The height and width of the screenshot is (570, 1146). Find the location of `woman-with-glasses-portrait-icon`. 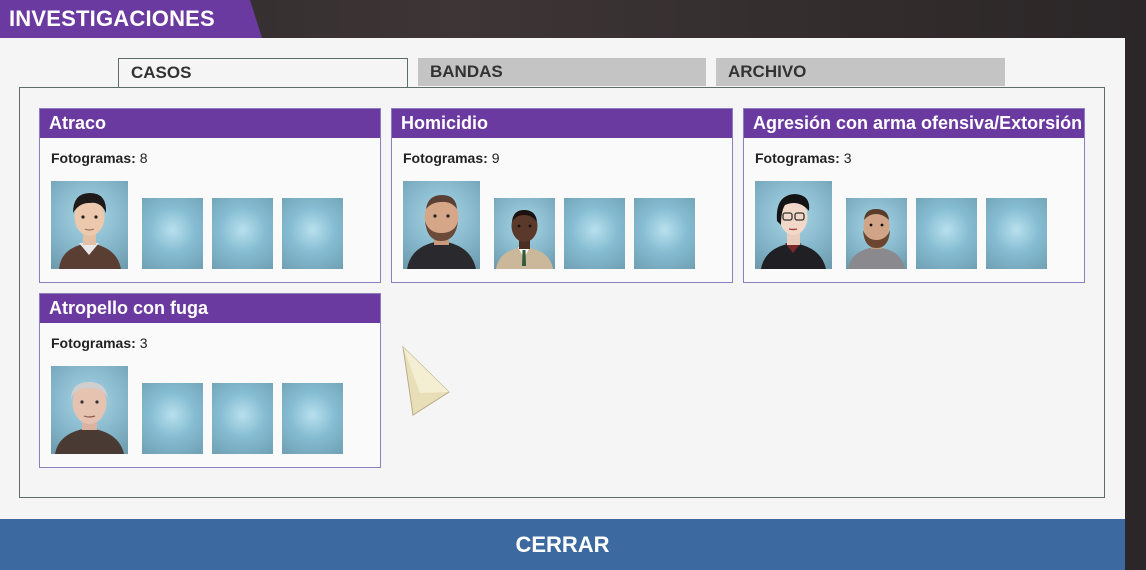

woman-with-glasses-portrait-icon is located at coordinates (793, 231).